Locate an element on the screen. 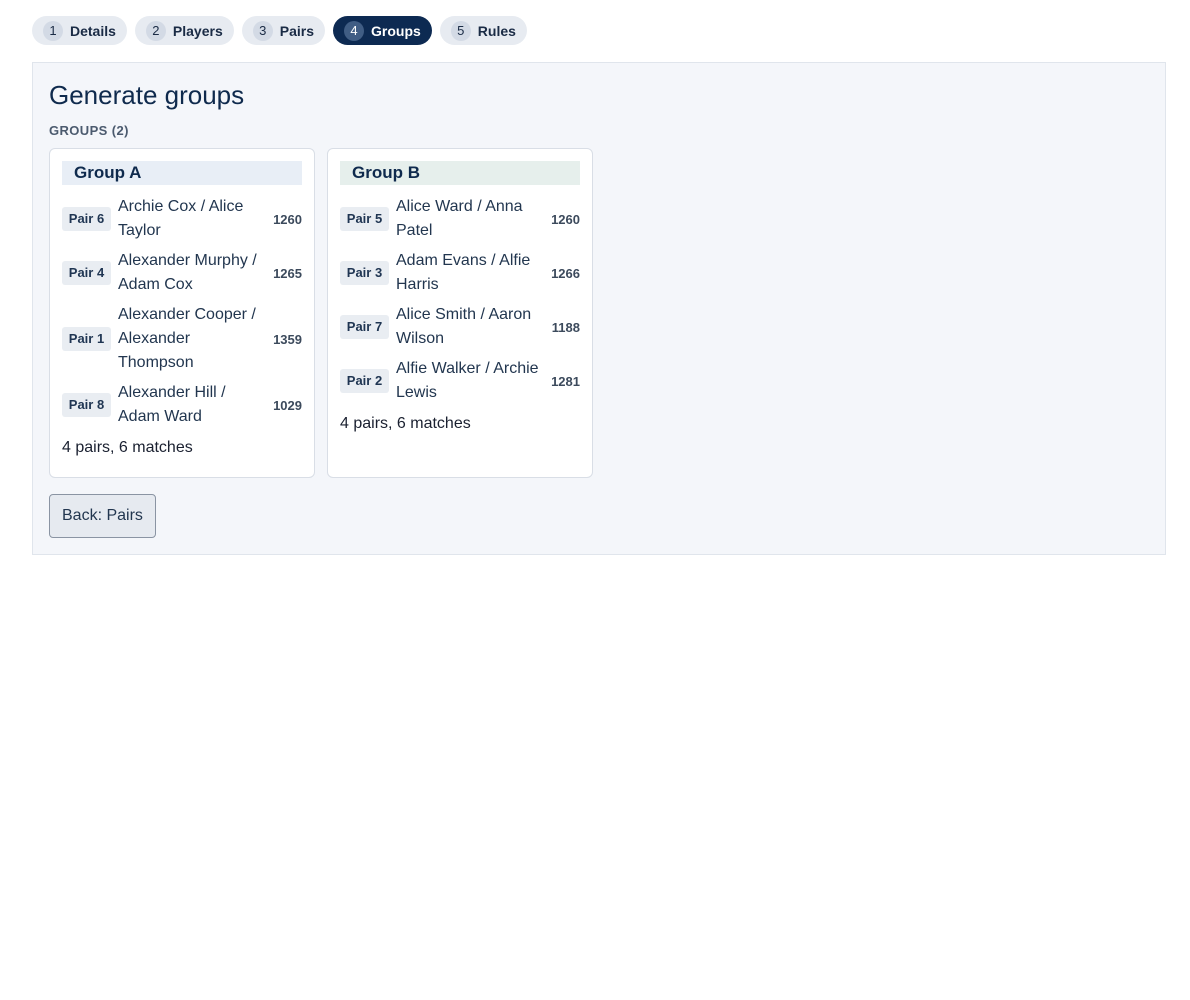 This screenshot has width=1190, height=1000. pair-row: Pair 6 Archie Cox / Alice Taylor 1260 is located at coordinates (182, 219).